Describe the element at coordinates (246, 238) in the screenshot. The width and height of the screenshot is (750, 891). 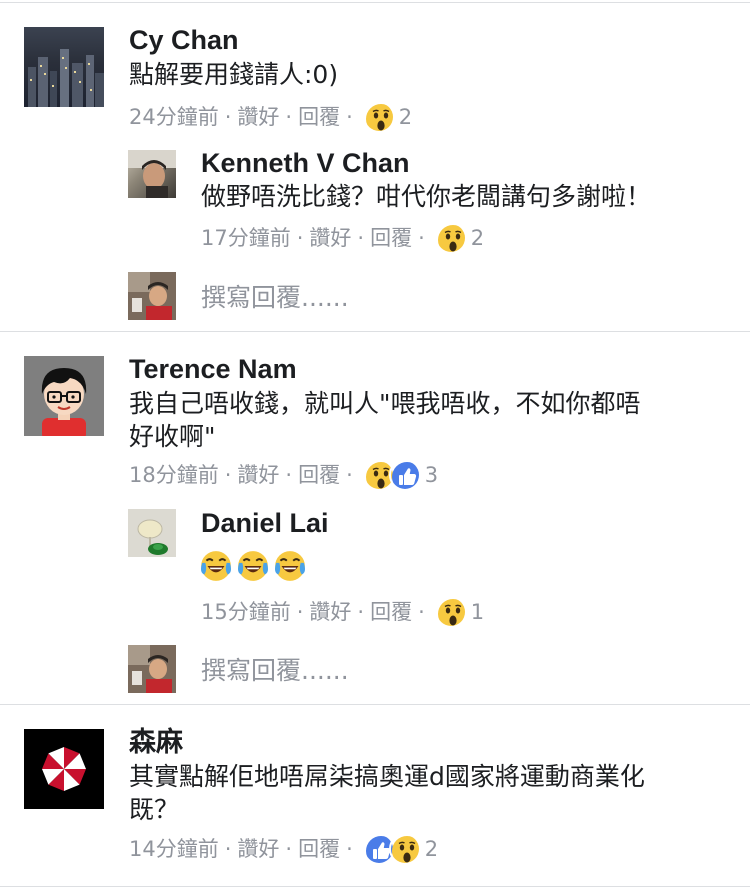
I see `timestamp: 17分鐘前` at that location.